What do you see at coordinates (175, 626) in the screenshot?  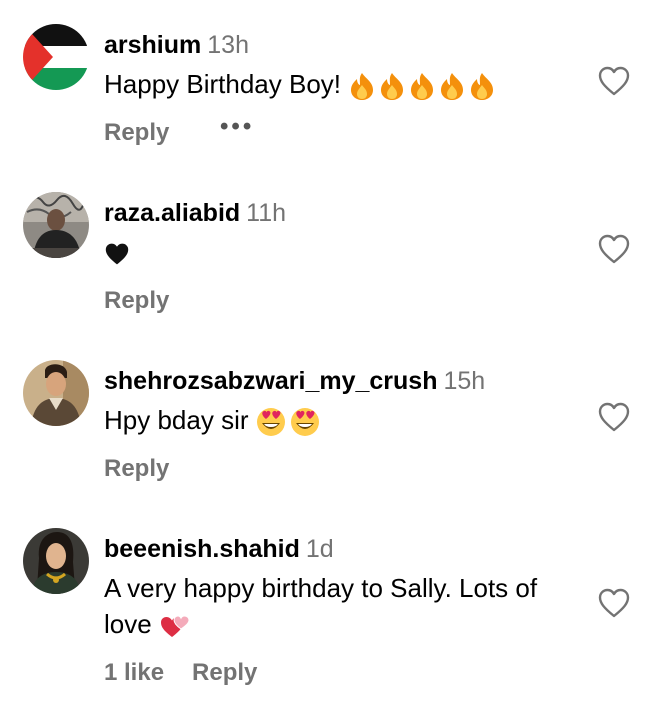 I see `two-hearts-emoji-icon` at bounding box center [175, 626].